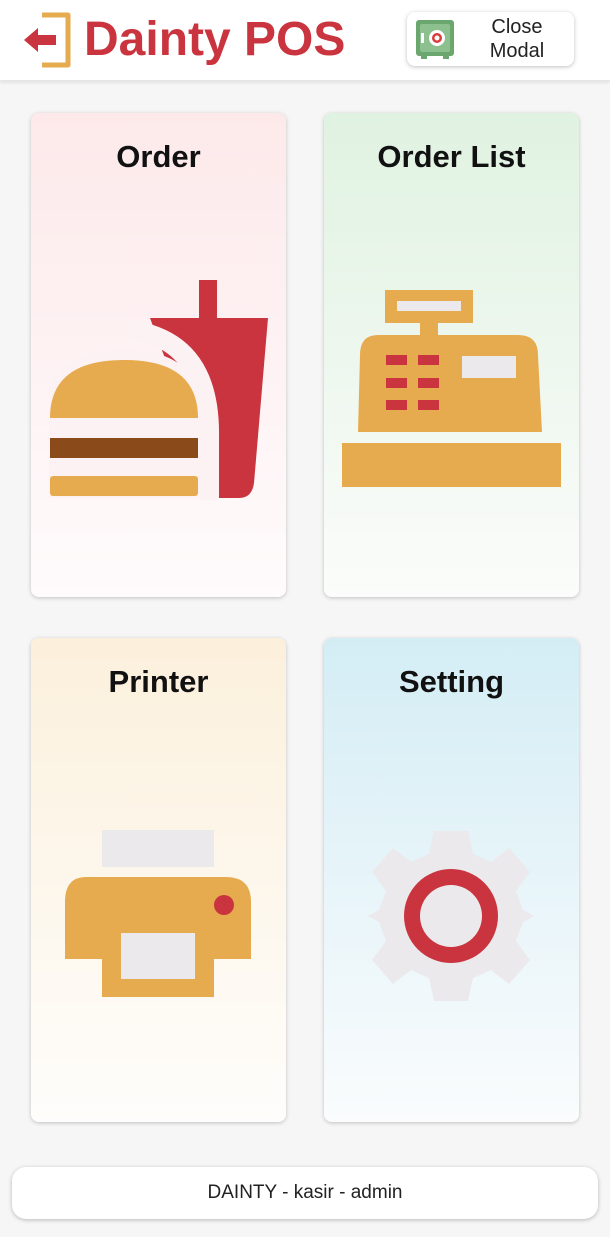  I want to click on status-footer: DAINTY - kasir - admin, so click(305, 1193).